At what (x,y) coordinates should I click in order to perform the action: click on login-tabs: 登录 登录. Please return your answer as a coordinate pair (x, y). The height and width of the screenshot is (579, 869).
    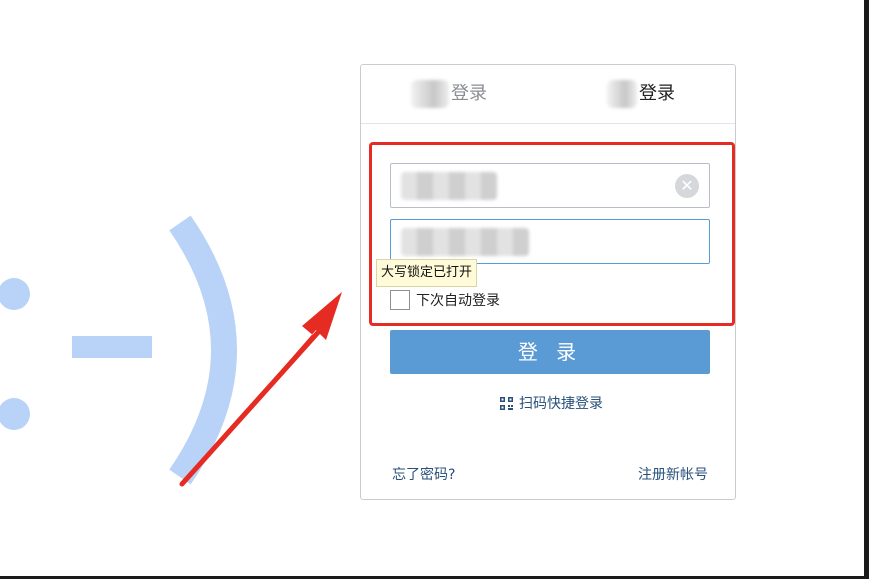
    Looking at the image, I should click on (548, 94).